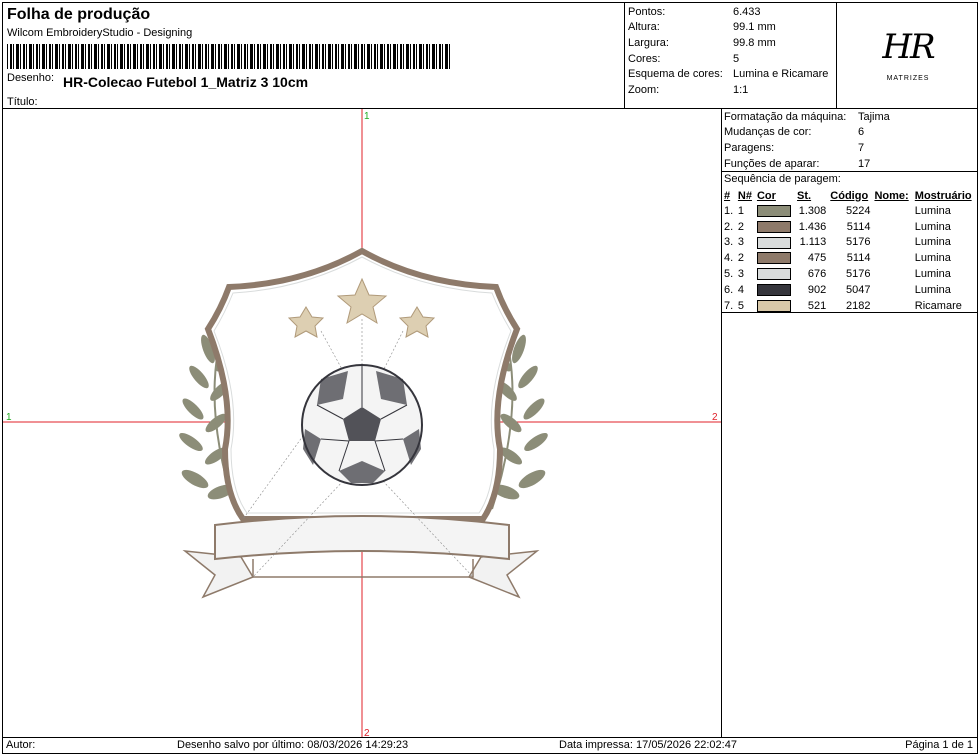 The height and width of the screenshot is (756, 980). What do you see at coordinates (729, 226) in the screenshot?
I see `row-index: 2.` at bounding box center [729, 226].